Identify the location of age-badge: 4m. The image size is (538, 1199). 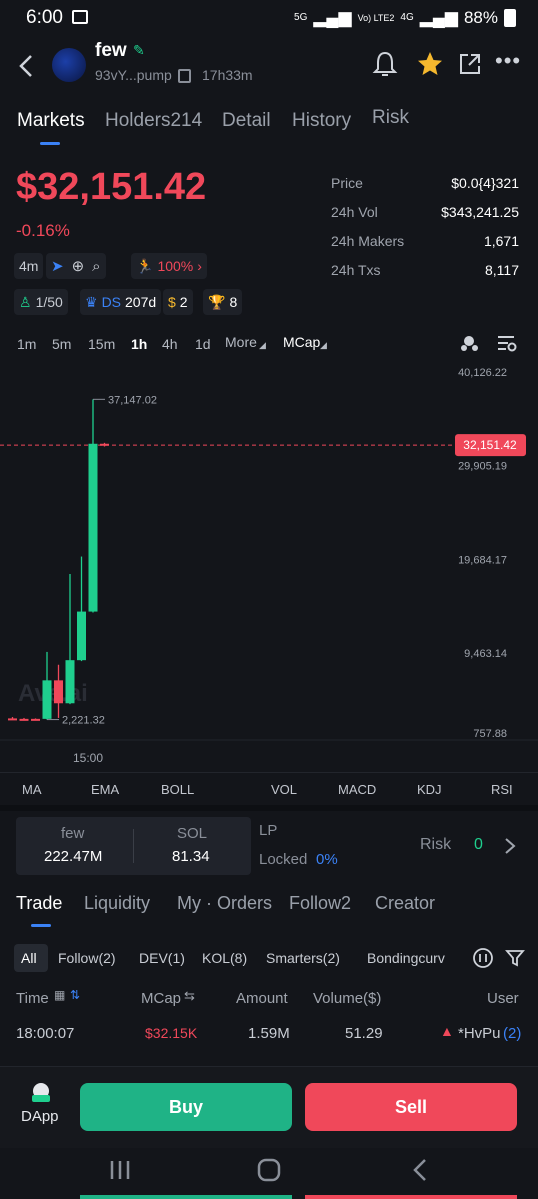
(29, 266).